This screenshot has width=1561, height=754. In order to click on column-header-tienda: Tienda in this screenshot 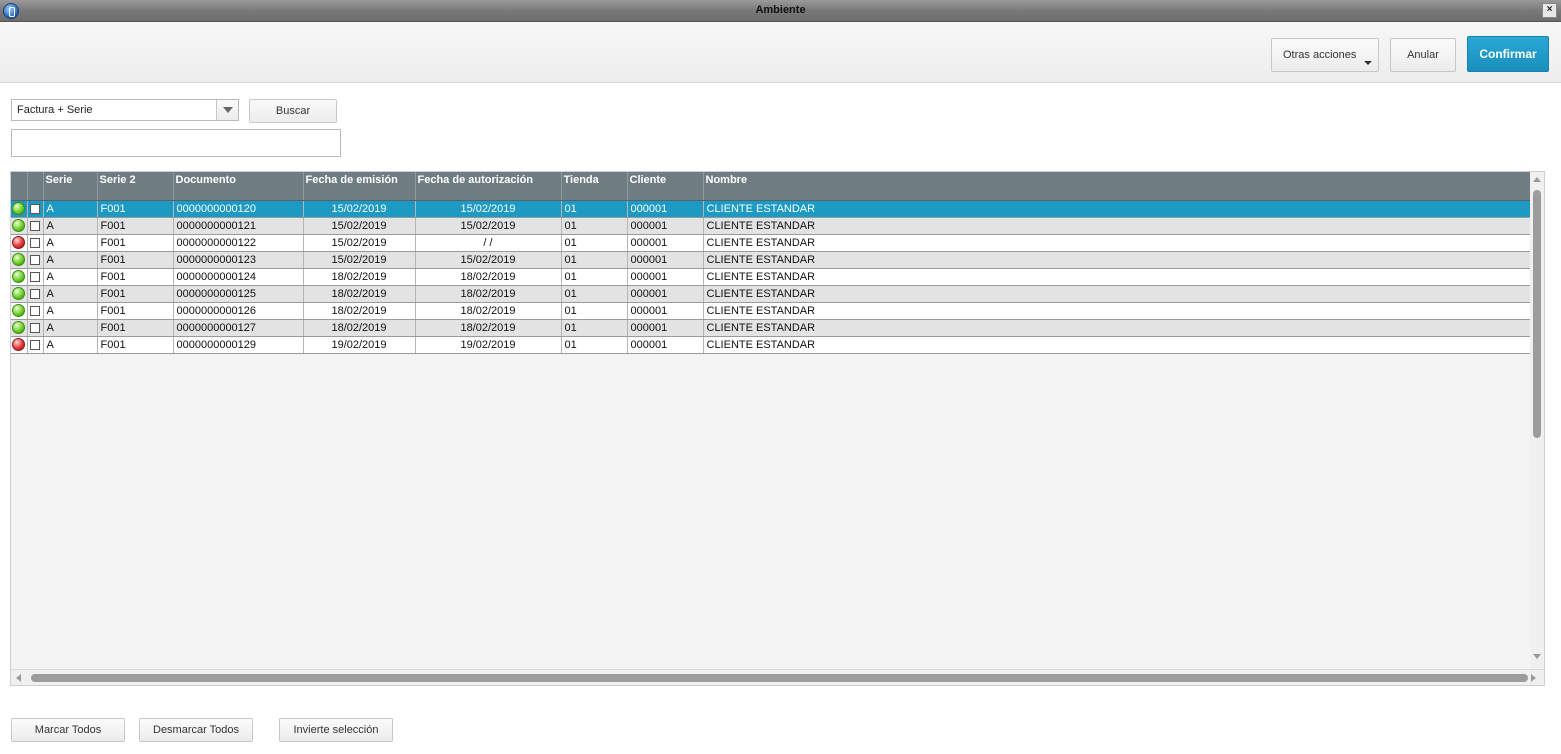, I will do `click(594, 186)`.